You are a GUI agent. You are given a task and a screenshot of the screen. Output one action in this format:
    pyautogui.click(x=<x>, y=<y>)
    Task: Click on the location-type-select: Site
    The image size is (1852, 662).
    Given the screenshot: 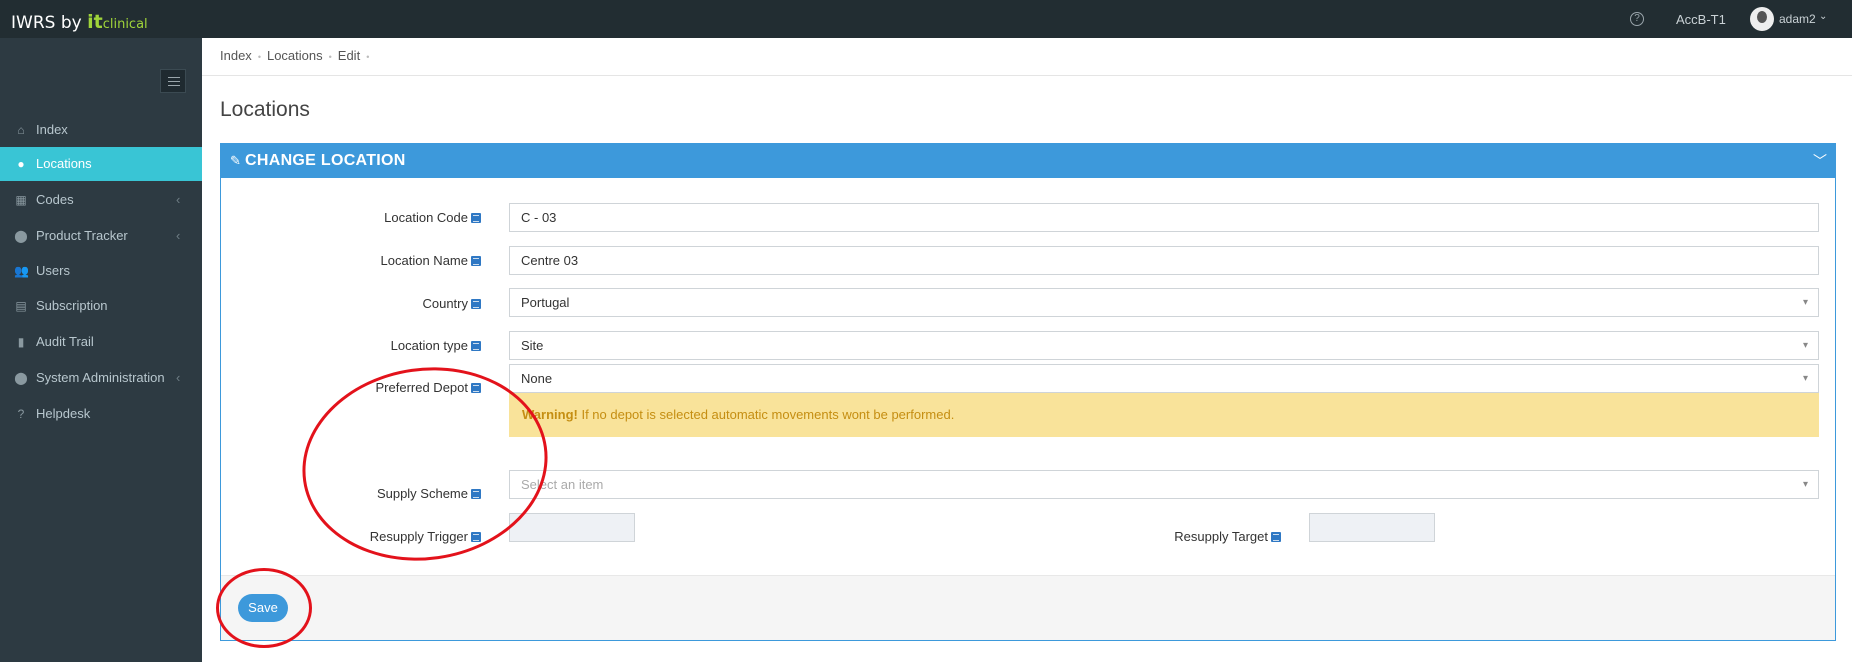 What is the action you would take?
    pyautogui.click(x=1164, y=345)
    